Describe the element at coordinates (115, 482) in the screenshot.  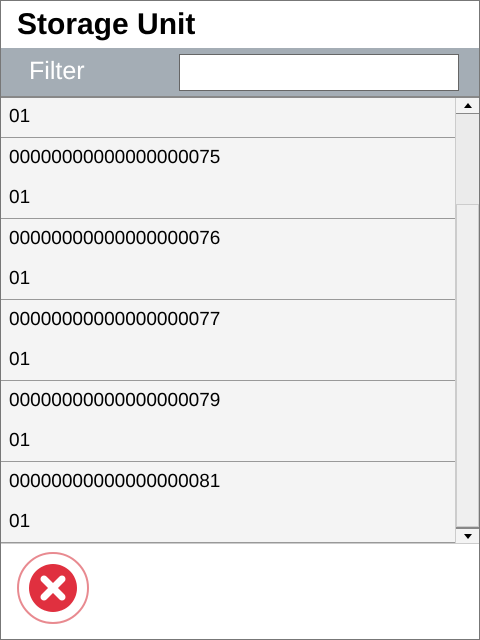
I see `item-text: 00000000000000000081` at that location.